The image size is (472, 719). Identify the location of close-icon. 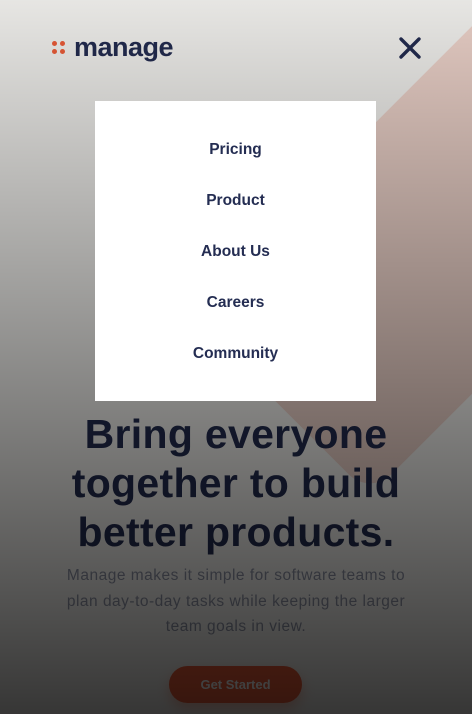
(410, 48).